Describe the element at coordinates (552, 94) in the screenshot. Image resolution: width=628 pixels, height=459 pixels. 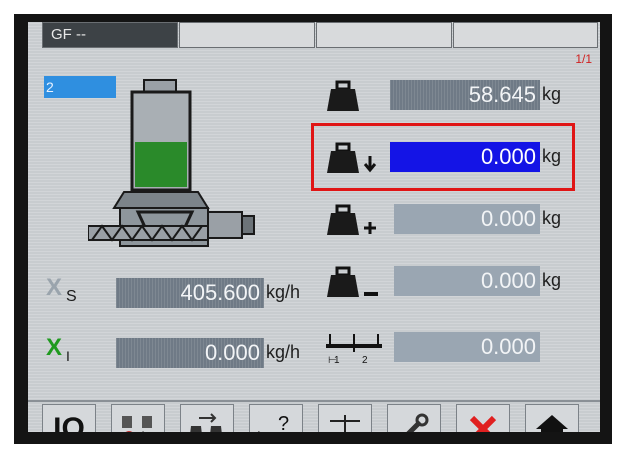
I see `actual-weight-unit: kg` at that location.